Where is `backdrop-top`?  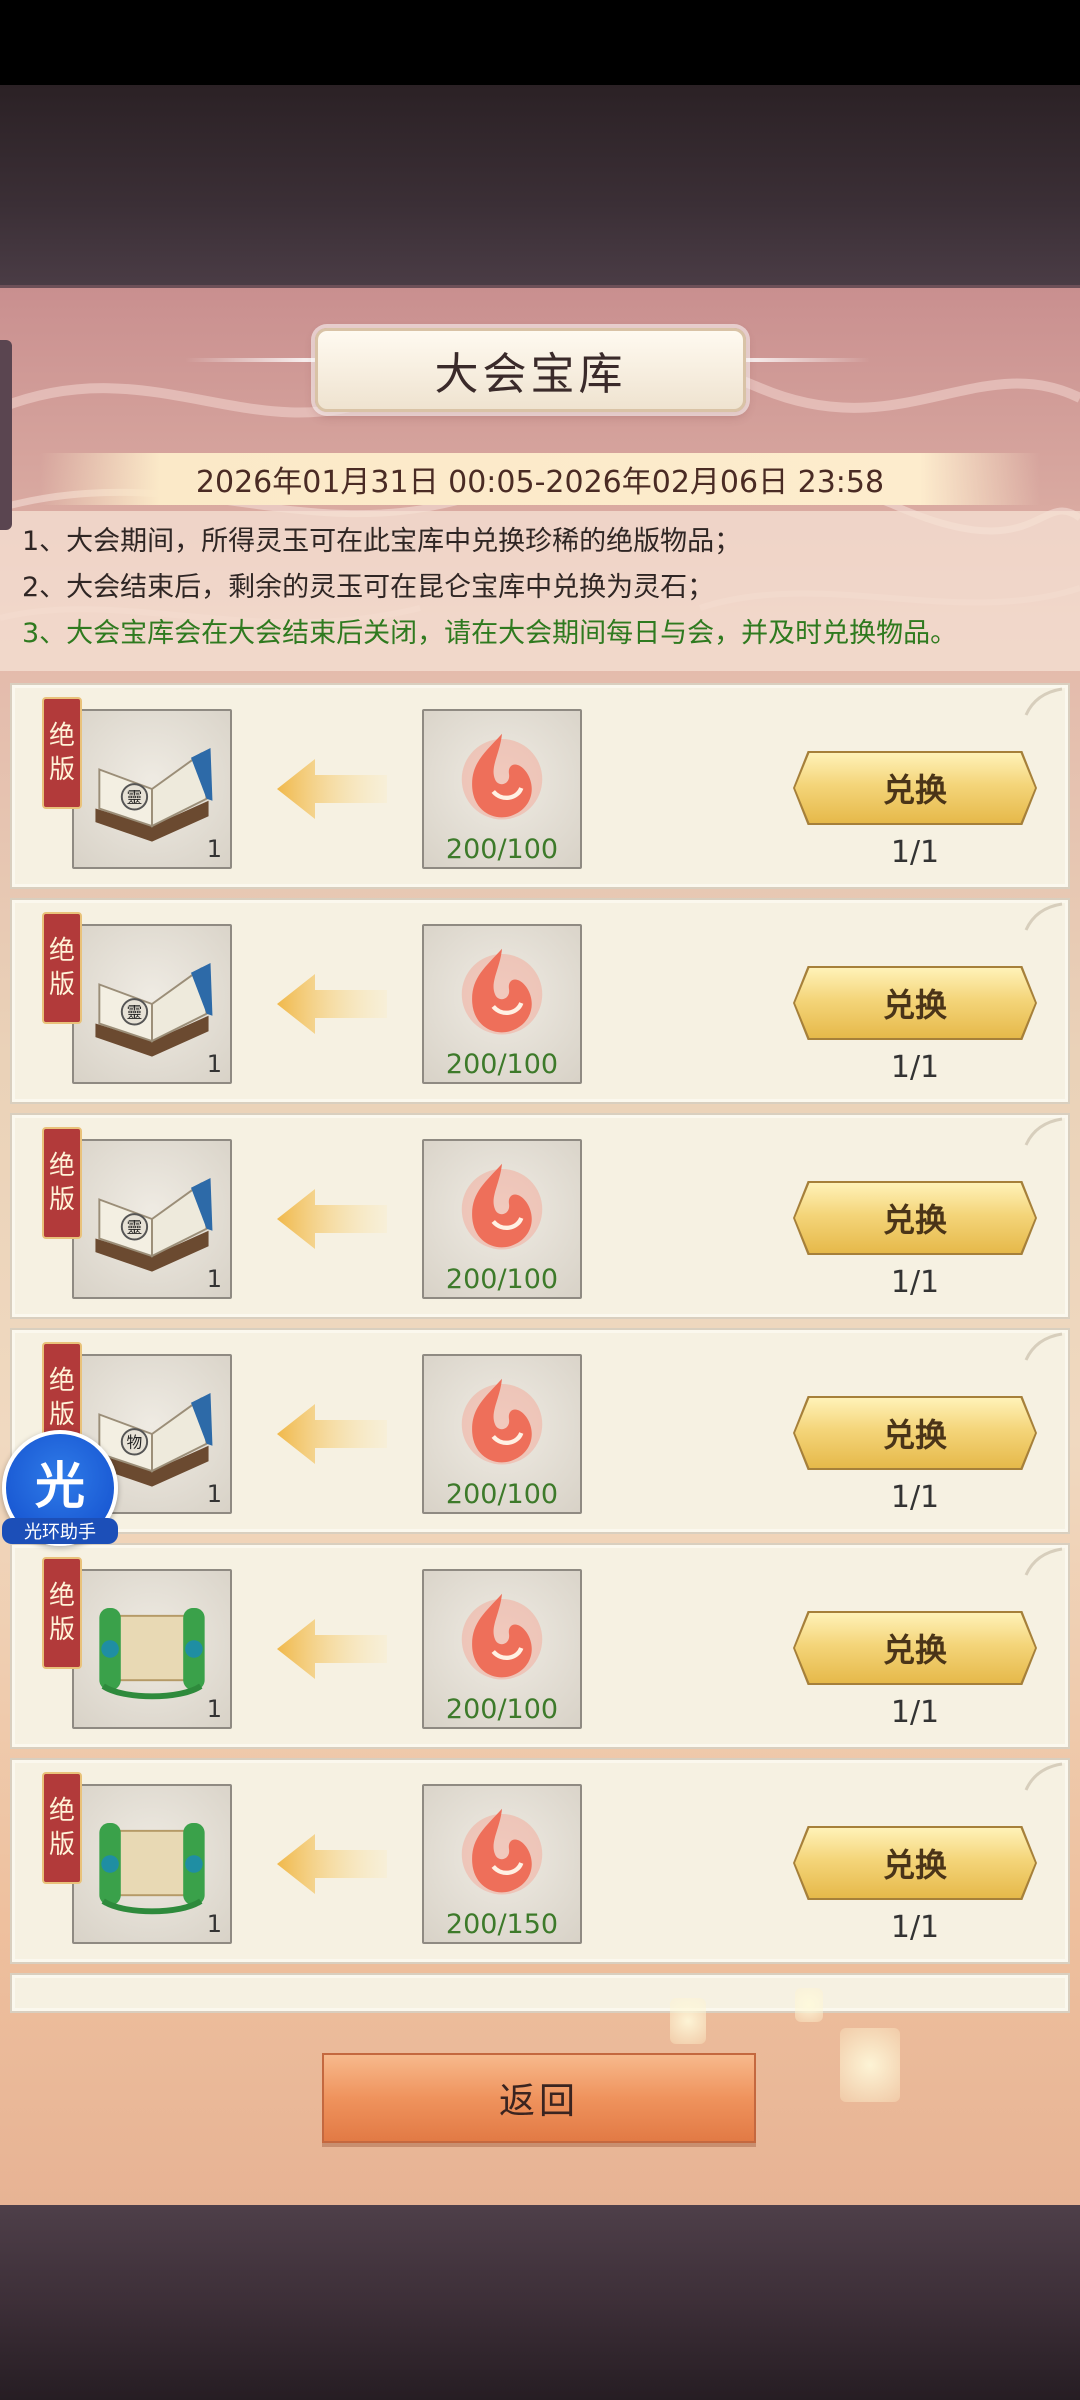
backdrop-top is located at coordinates (540, 185).